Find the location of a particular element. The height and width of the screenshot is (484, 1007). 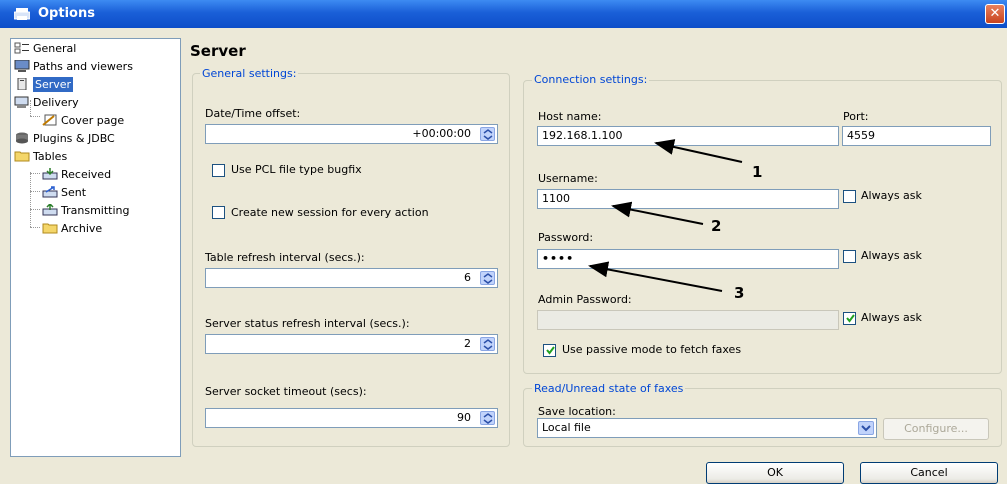

arrow-1-line is located at coordinates (698, 151).